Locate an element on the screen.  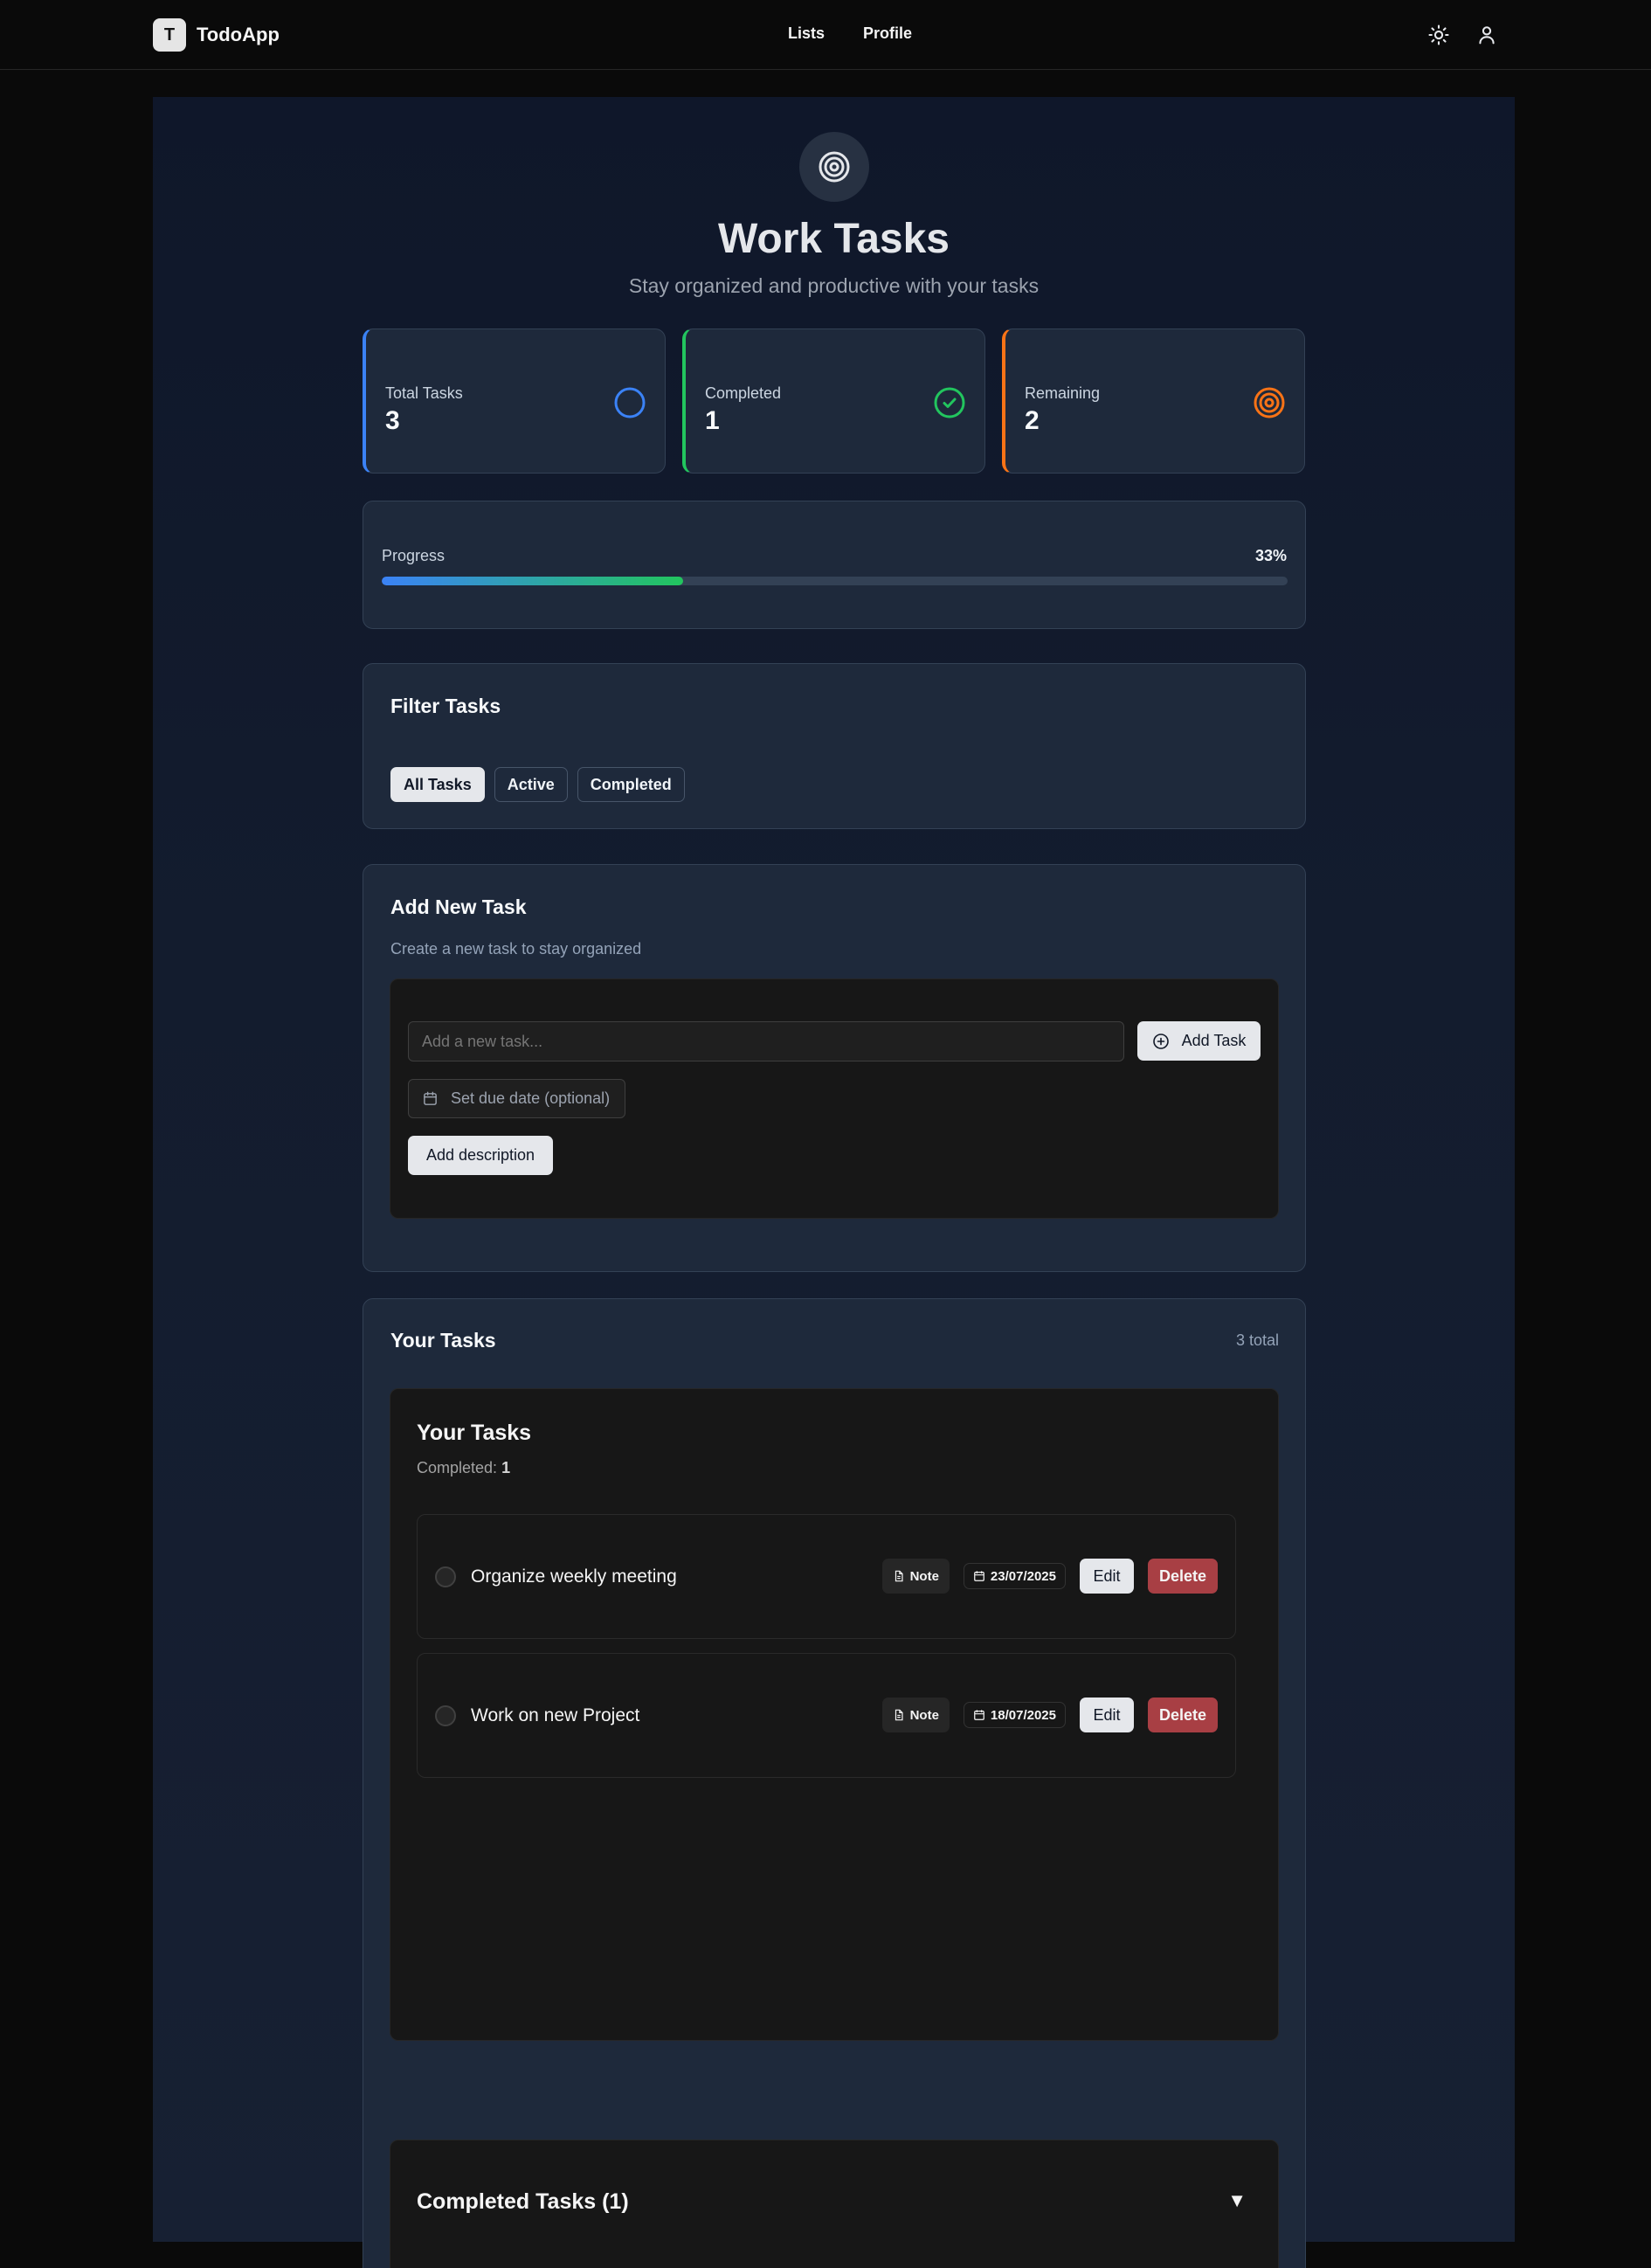
due-date-placeholder: Set due date (optional) is located at coordinates (531, 1098).